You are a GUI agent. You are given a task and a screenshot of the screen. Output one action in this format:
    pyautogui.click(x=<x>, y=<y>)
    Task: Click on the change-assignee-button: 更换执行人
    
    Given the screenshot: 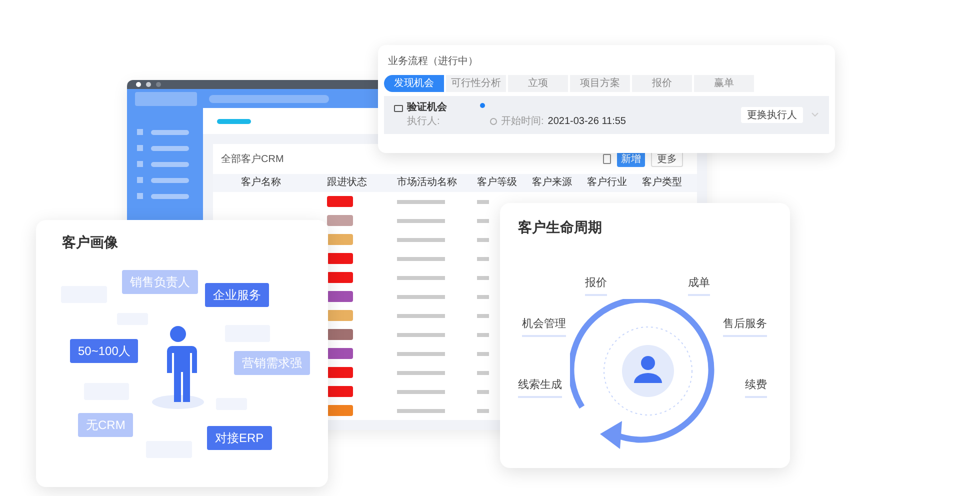 What is the action you would take?
    pyautogui.click(x=772, y=115)
    